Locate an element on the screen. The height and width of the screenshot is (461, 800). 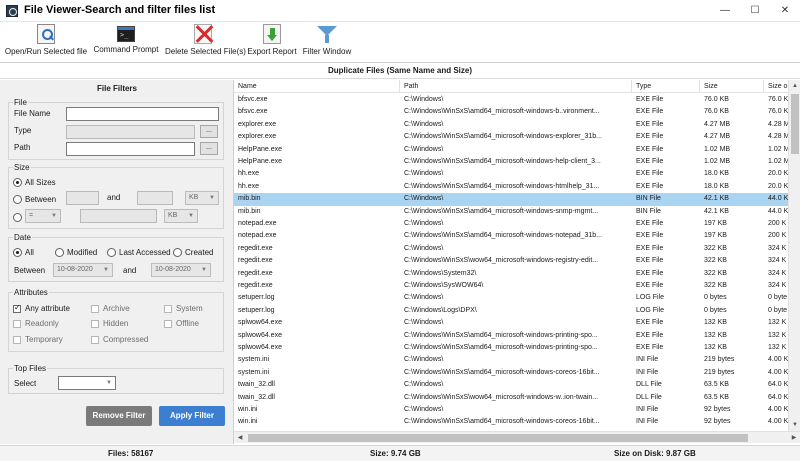
size-operator-select: = ▼ is located at coordinates (43, 216).